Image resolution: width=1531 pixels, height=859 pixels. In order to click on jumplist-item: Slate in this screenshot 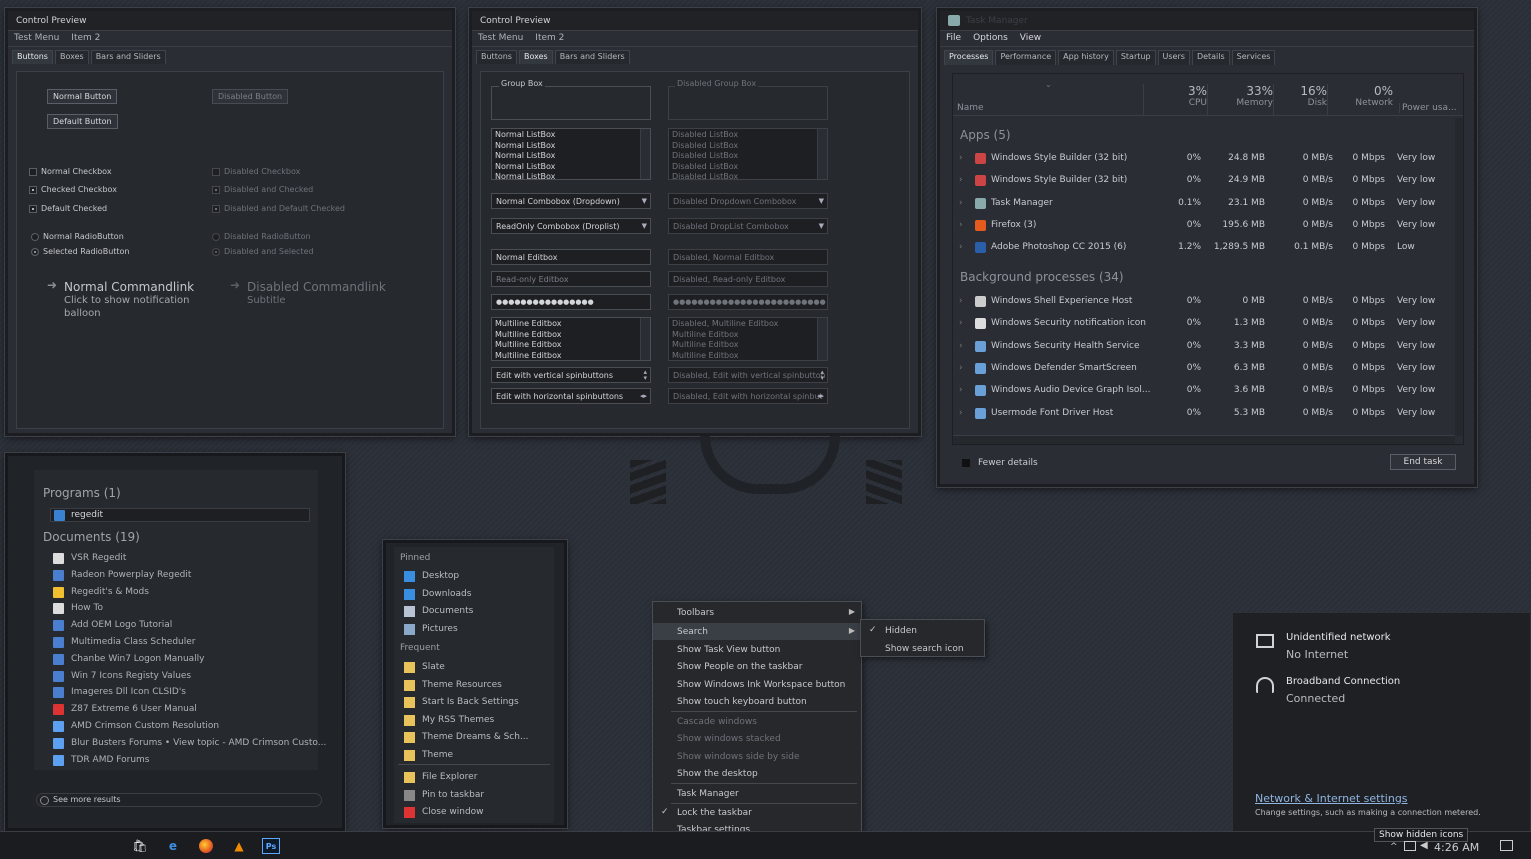, I will do `click(474, 668)`.